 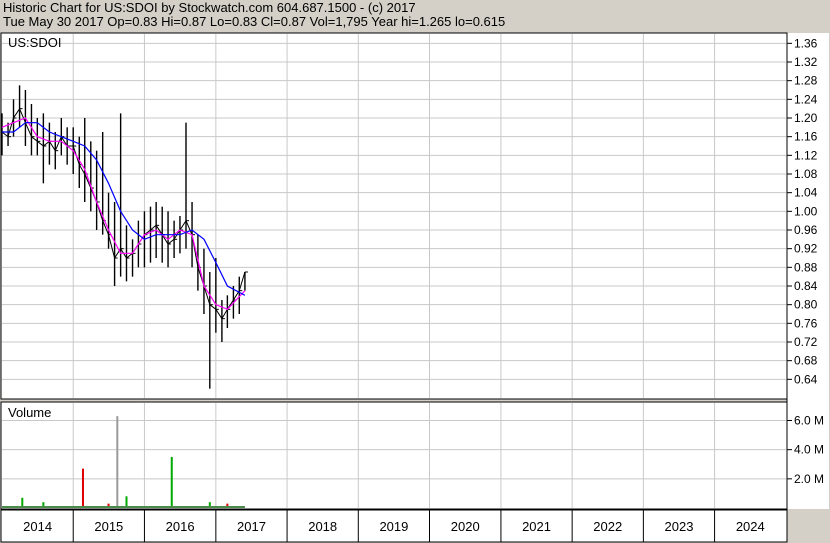 What do you see at coordinates (806, 323) in the screenshot?
I see `price-tick-label: 0.76` at bounding box center [806, 323].